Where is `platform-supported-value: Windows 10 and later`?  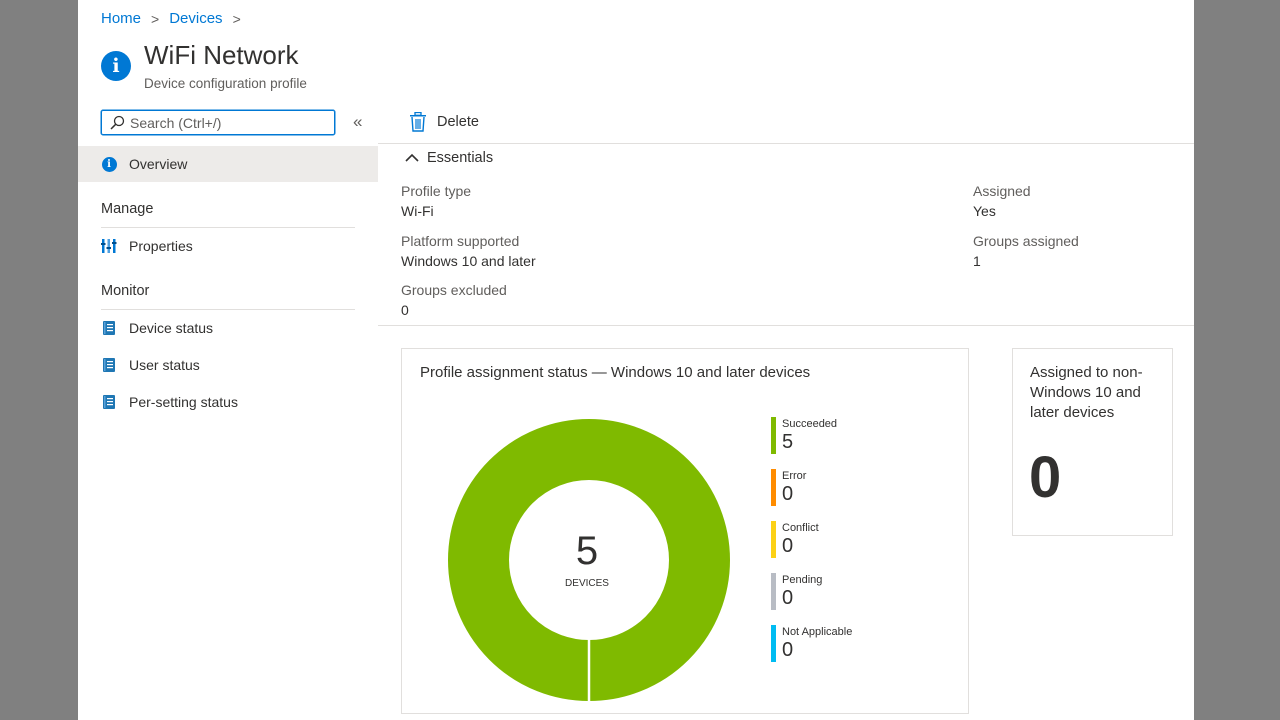
platform-supported-value: Windows 10 and later is located at coordinates (468, 261).